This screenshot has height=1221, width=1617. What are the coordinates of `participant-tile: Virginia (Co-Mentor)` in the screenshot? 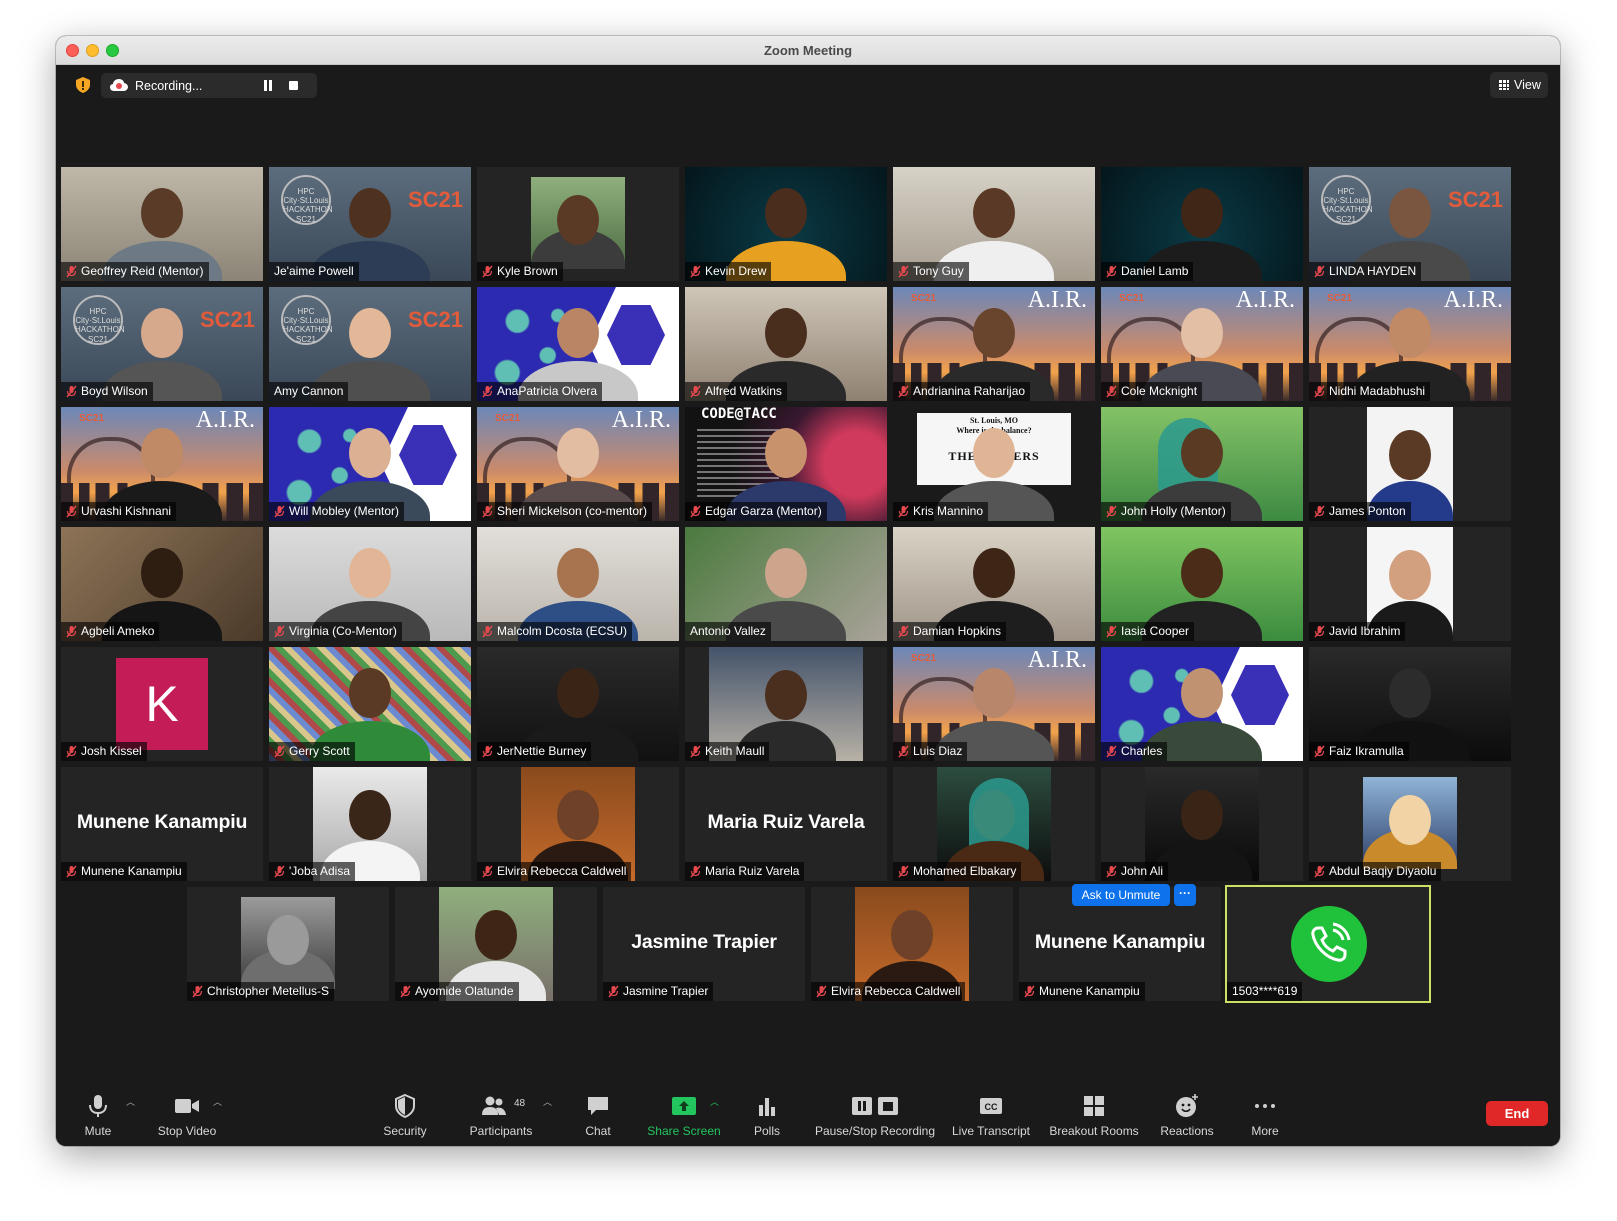 It's located at (370, 584).